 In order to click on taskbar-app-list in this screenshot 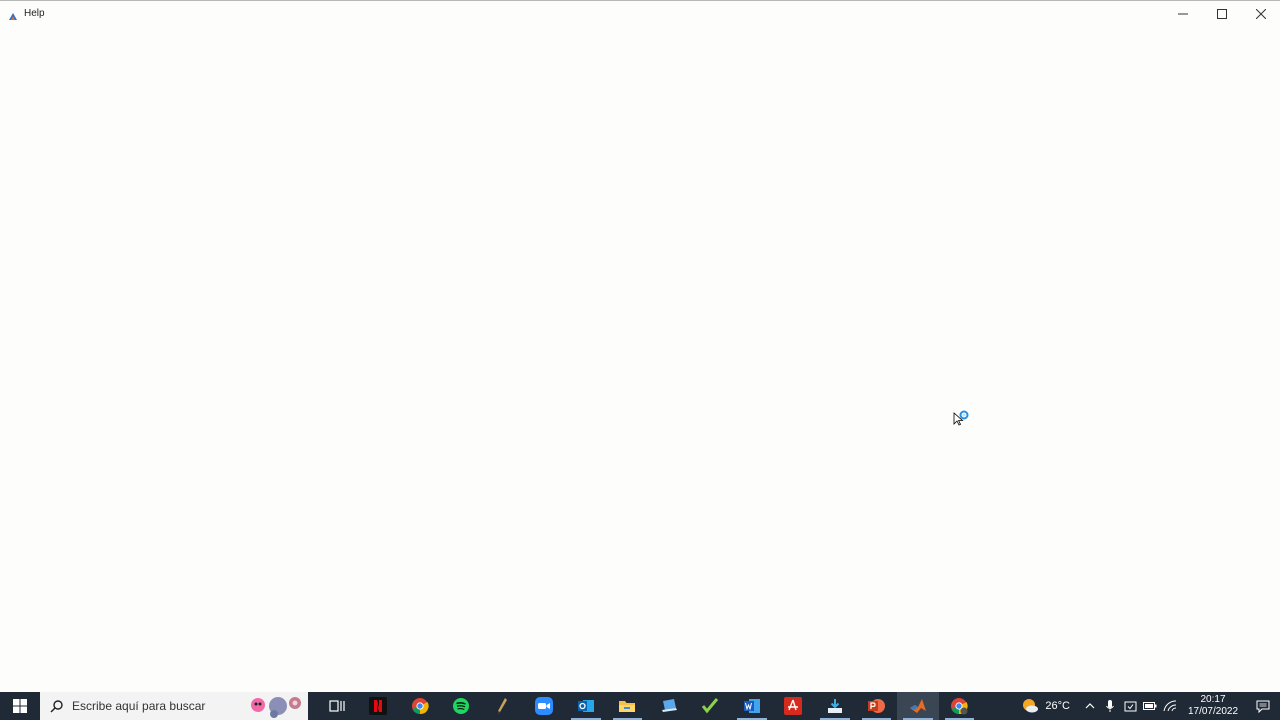, I will do `click(648, 706)`.